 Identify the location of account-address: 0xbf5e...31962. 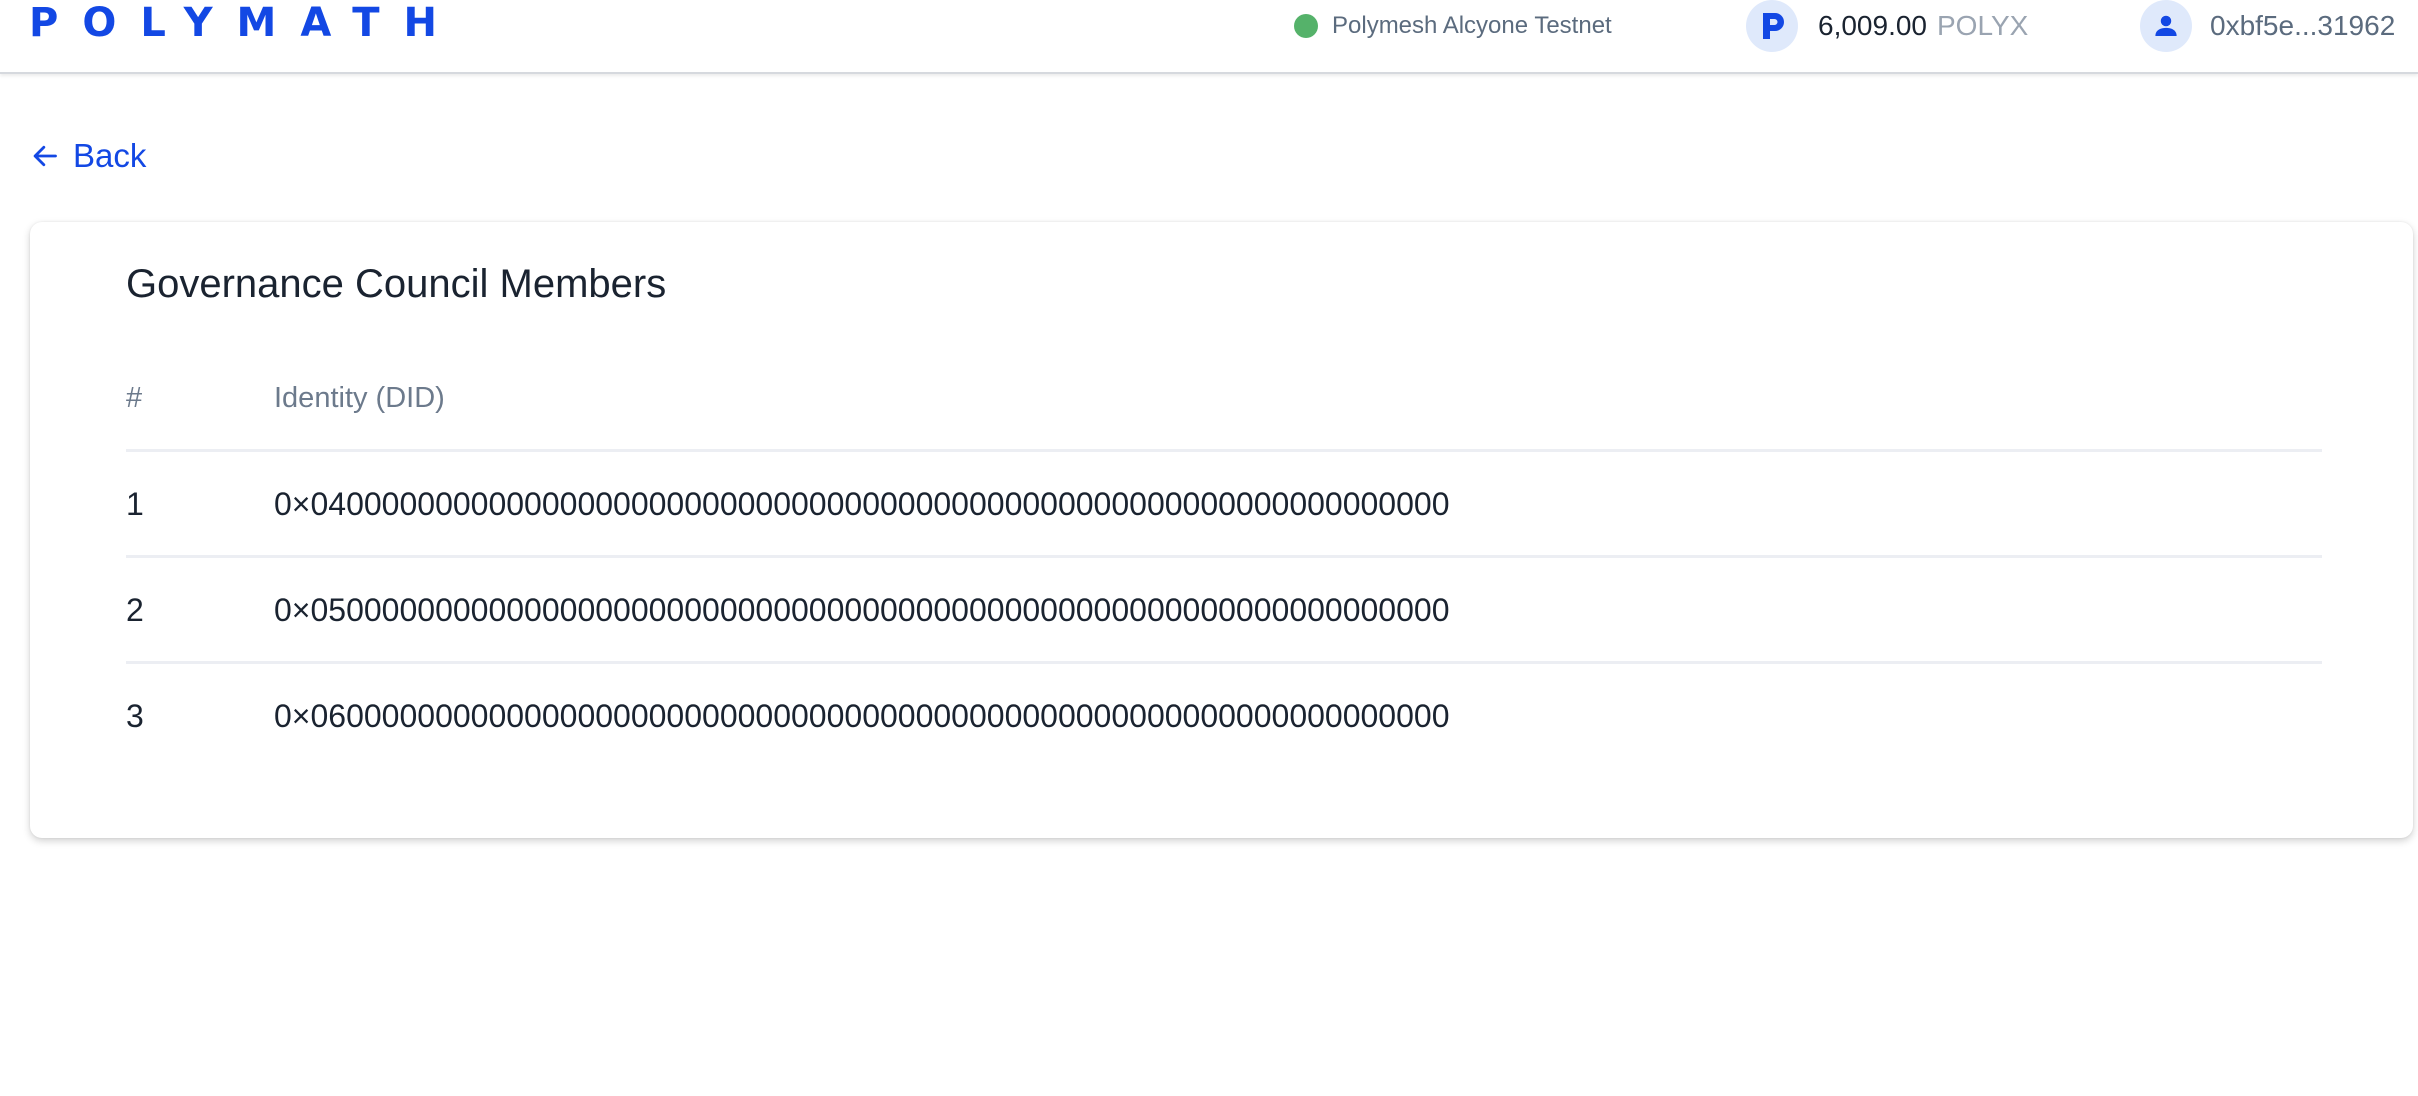
(2303, 25).